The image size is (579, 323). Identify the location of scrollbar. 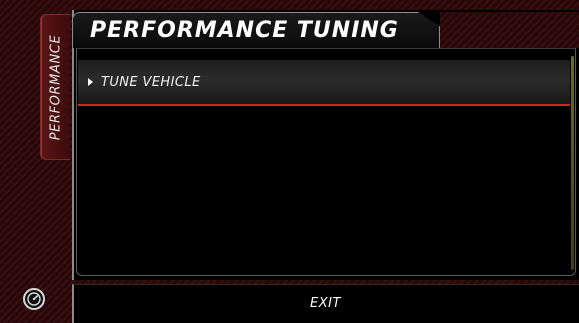
(572, 163).